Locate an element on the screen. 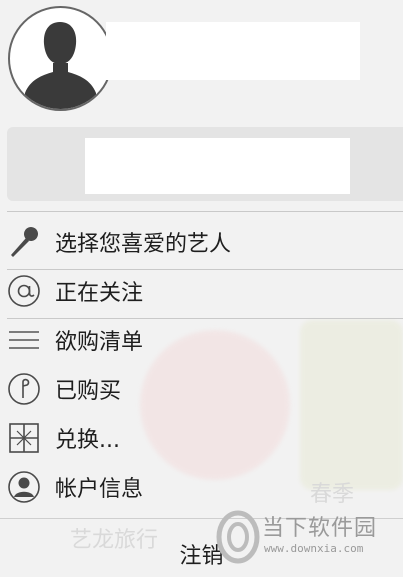 Image resolution: width=403 pixels, height=577 pixels. watermark: 当下软件园 www.downxia.com is located at coordinates (306, 538).